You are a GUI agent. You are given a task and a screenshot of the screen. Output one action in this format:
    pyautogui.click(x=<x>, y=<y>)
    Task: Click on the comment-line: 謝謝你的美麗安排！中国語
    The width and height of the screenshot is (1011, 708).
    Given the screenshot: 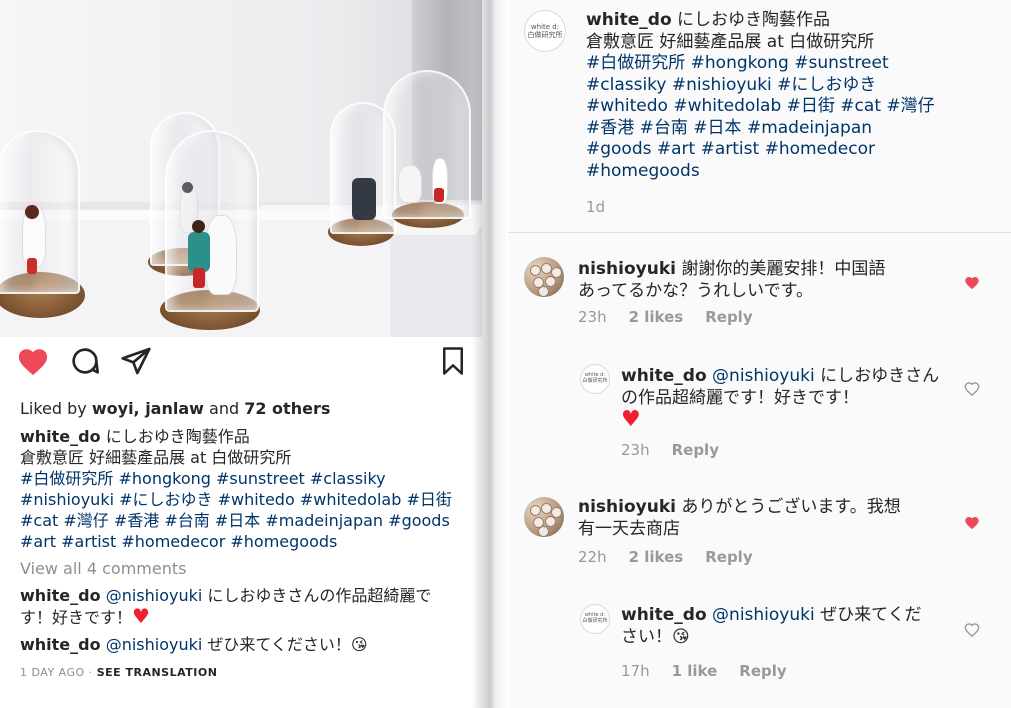 What is the action you would take?
    pyautogui.click(x=780, y=269)
    